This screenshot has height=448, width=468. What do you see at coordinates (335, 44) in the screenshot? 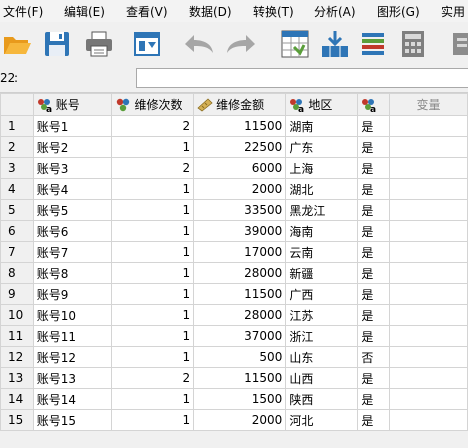
I see `goto-variable-icon` at bounding box center [335, 44].